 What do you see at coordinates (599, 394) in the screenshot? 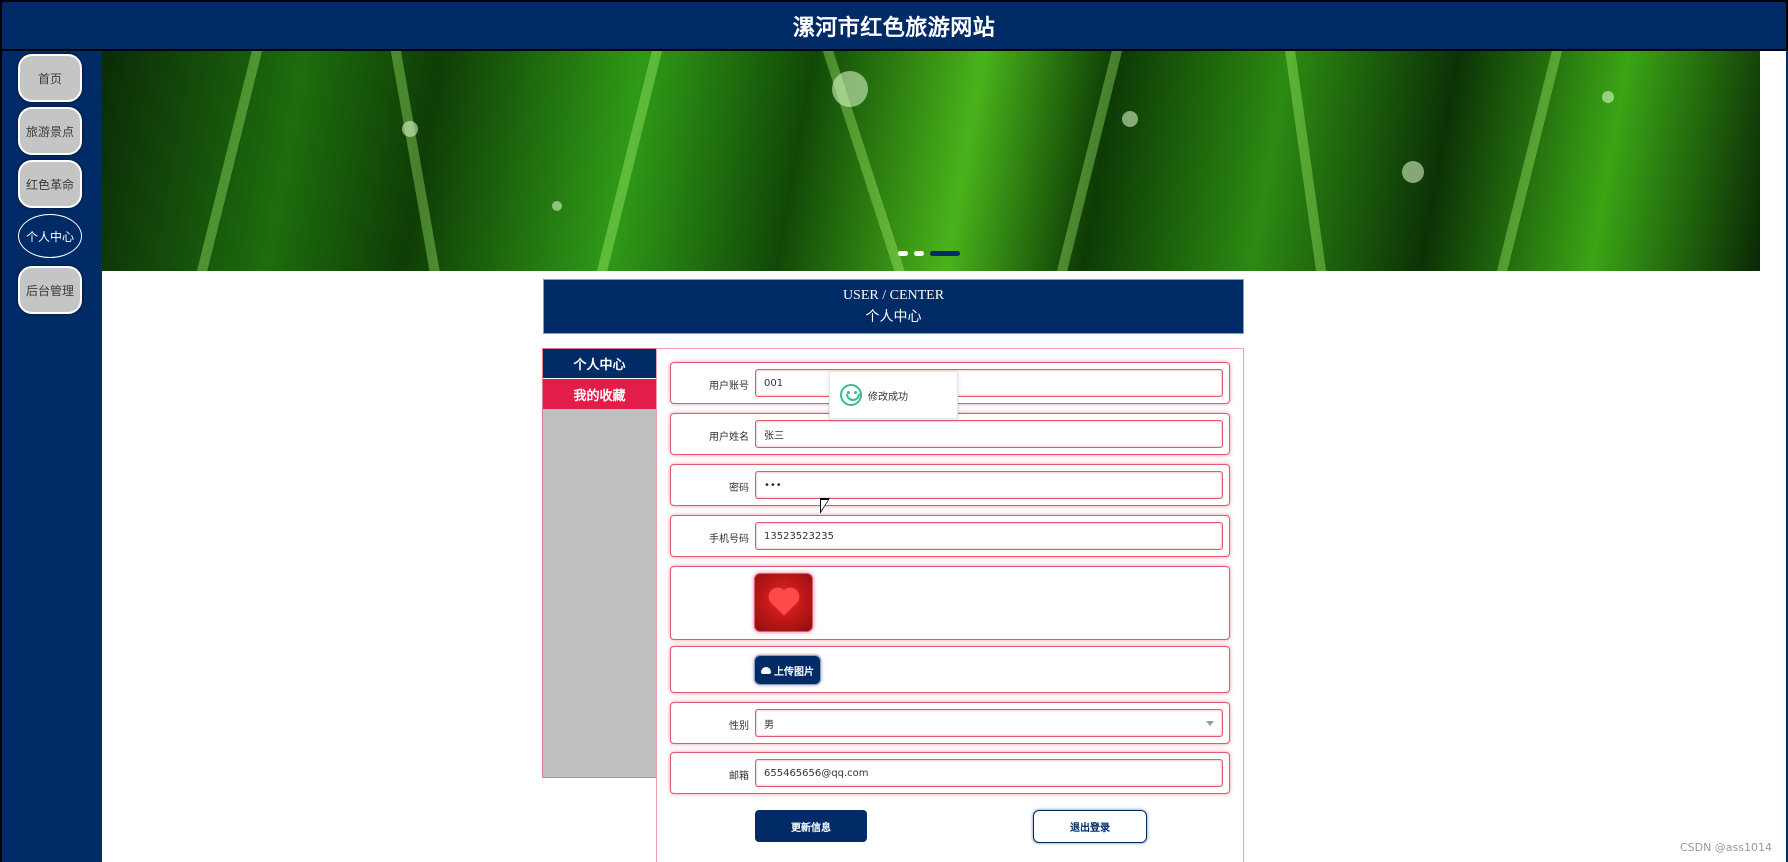
I see `menu-item-favorites: 我的收藏` at bounding box center [599, 394].